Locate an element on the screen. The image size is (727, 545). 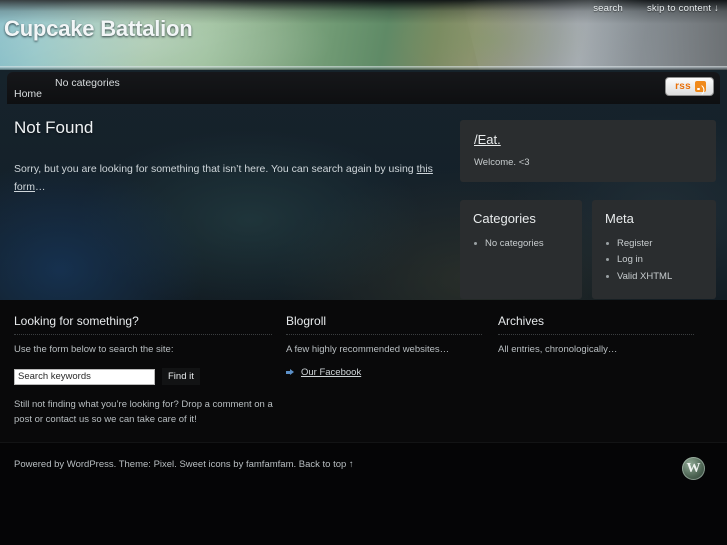
blogroll-link-our-facebook: Our Facebook is located at coordinates (331, 372).